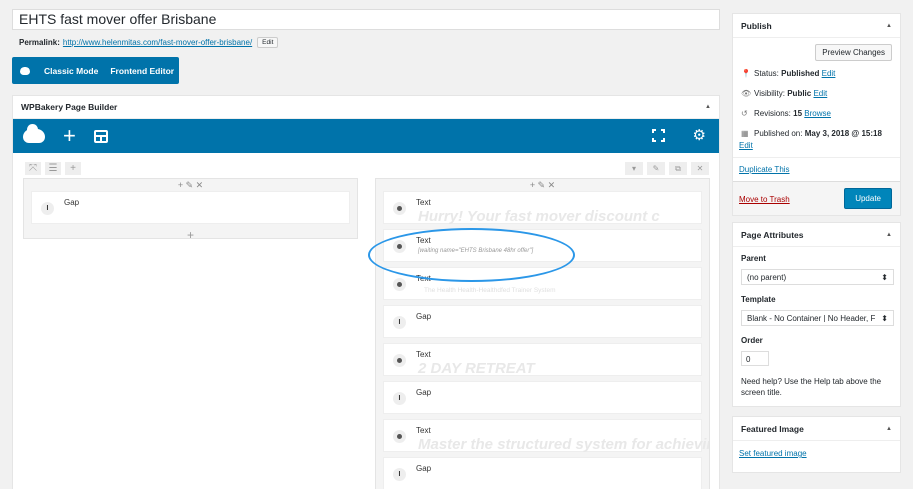 This screenshot has height=489, width=913. Describe the element at coordinates (667, 168) in the screenshot. I see `row-controls-right: ▾ ✎ ⧉ ✕` at that location.